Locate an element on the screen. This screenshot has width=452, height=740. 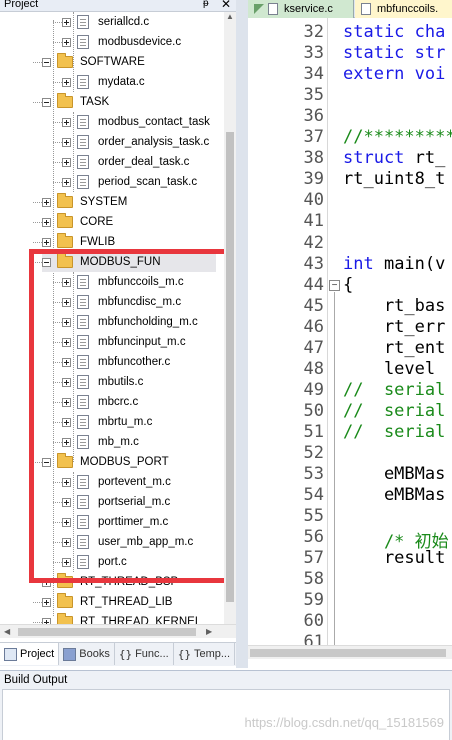
tree-file: mbfuncinput_m.c is located at coordinates (124, 342).